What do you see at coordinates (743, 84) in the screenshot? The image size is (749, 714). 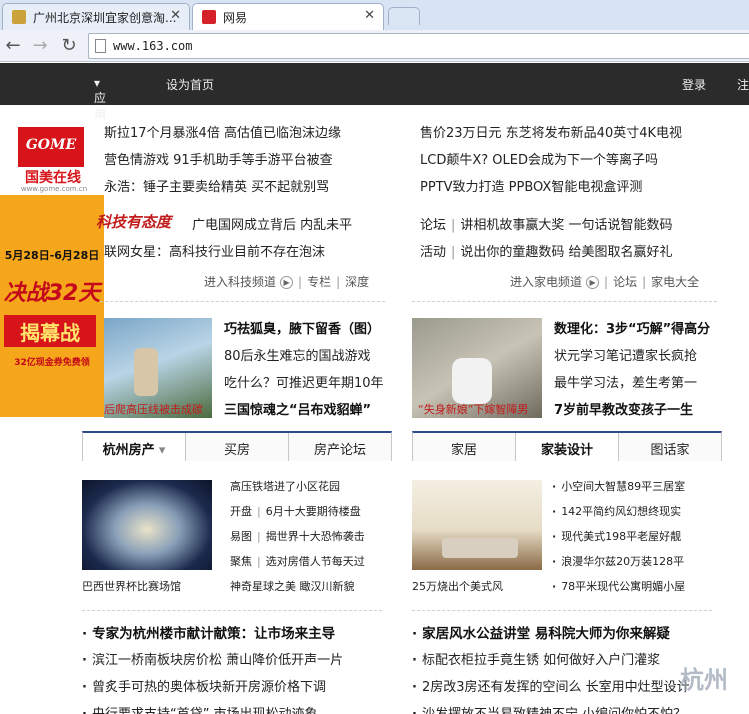 I see `register-link: 注` at bounding box center [743, 84].